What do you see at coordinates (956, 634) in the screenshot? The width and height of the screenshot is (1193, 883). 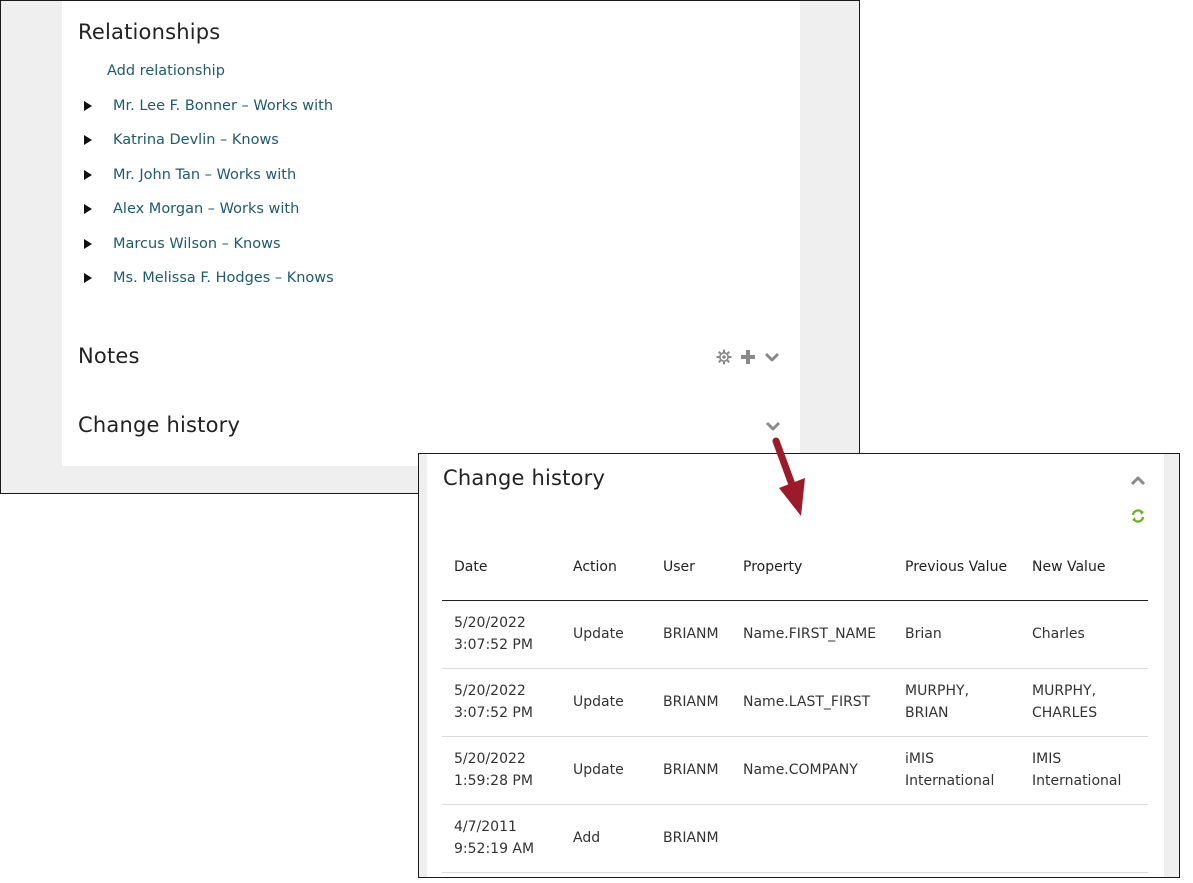 I see `cell-previous-value: Brian` at bounding box center [956, 634].